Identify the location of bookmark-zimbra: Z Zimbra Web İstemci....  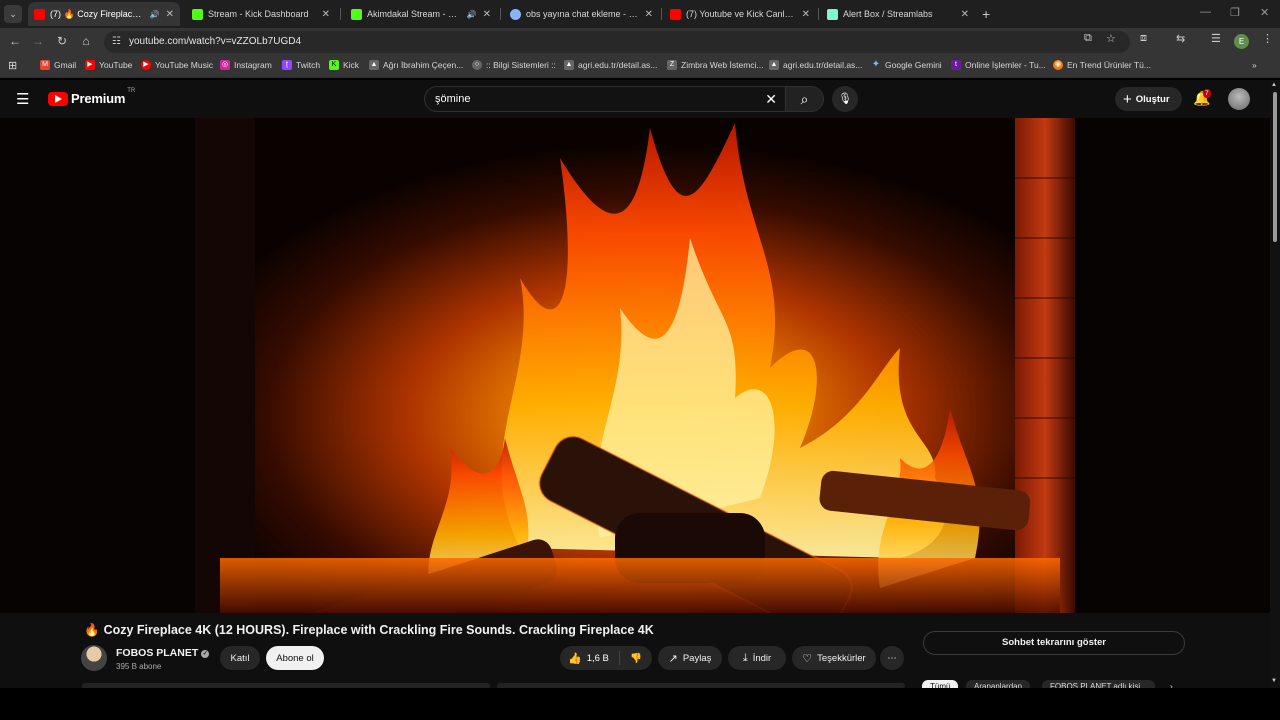
(715, 65).